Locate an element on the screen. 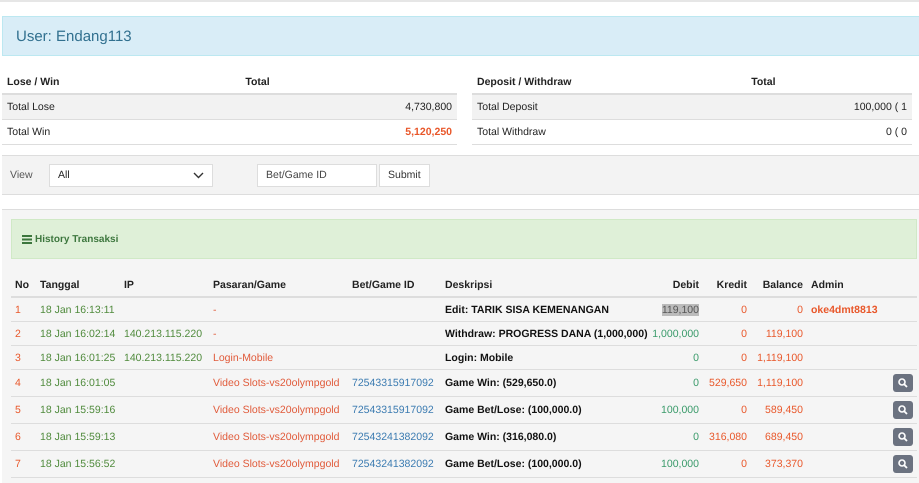 The width and height of the screenshot is (919, 483). date-cell: 18 Jan 16:01:25 is located at coordinates (78, 358).